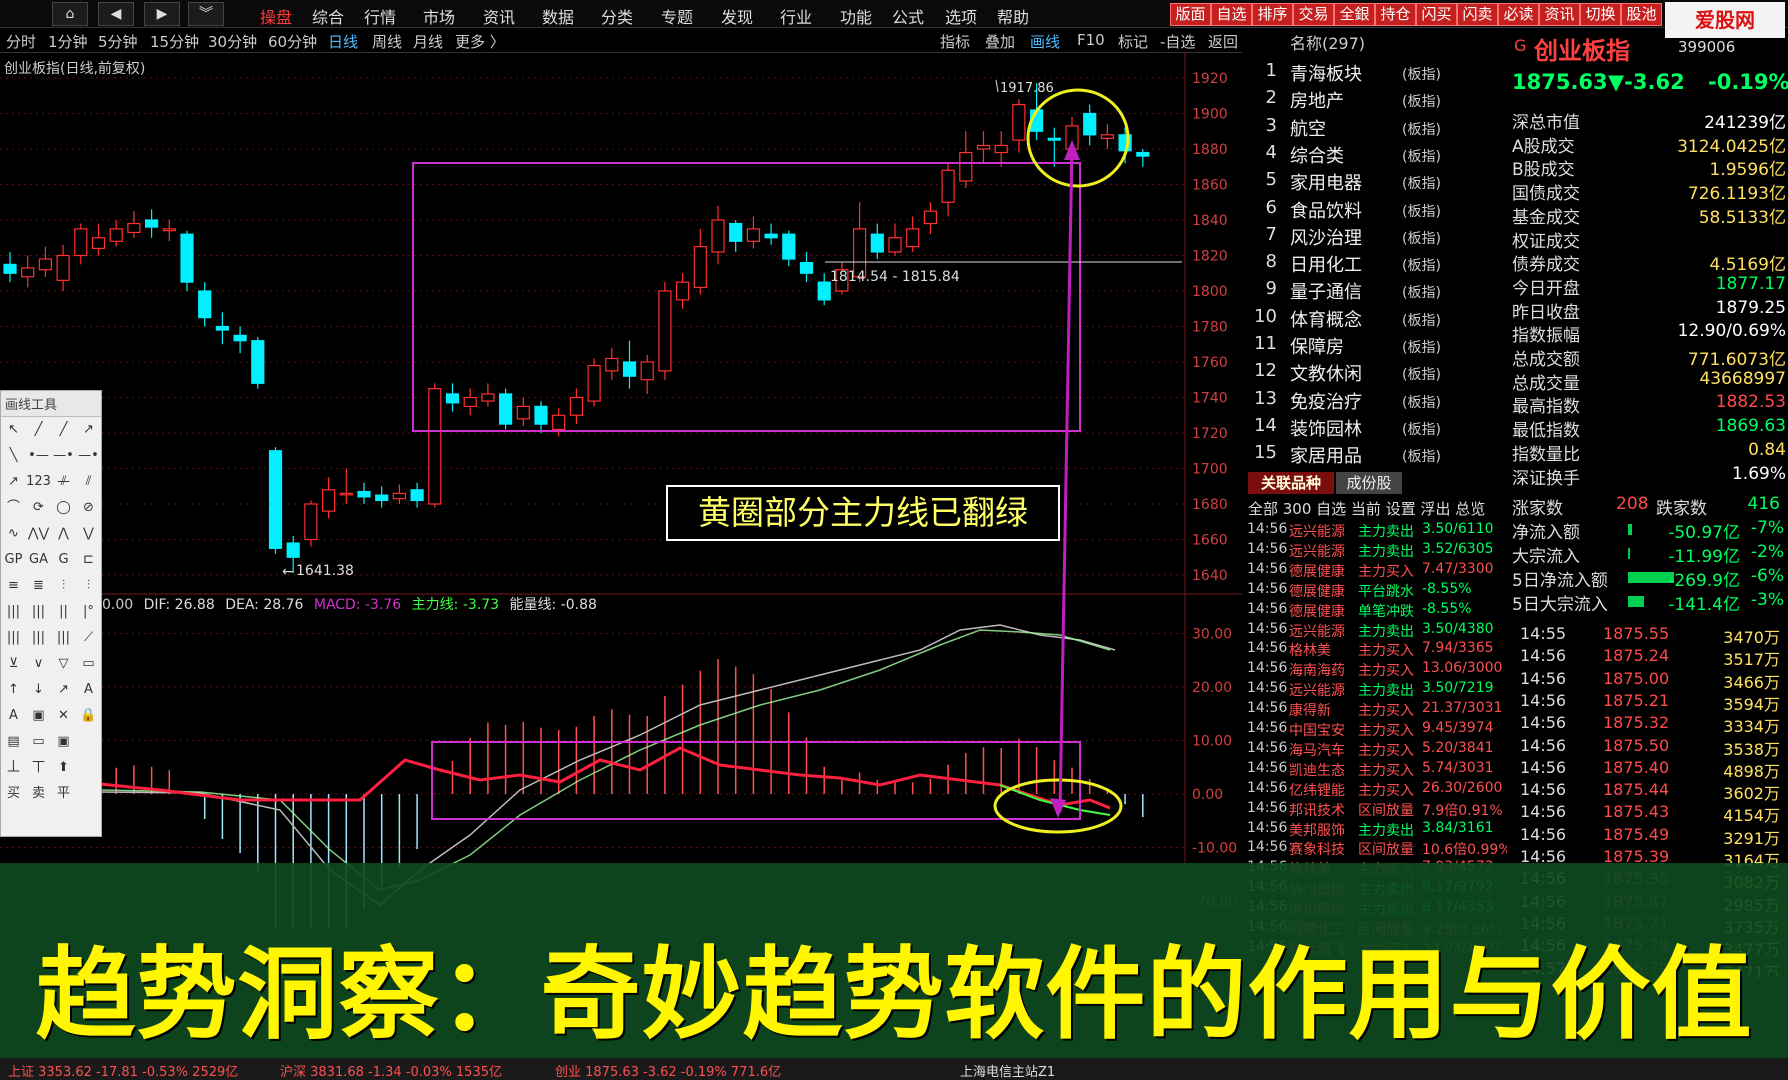 This screenshot has width=1788, height=1080. I want to click on draw-tool-icon: ⊏, so click(88, 560).